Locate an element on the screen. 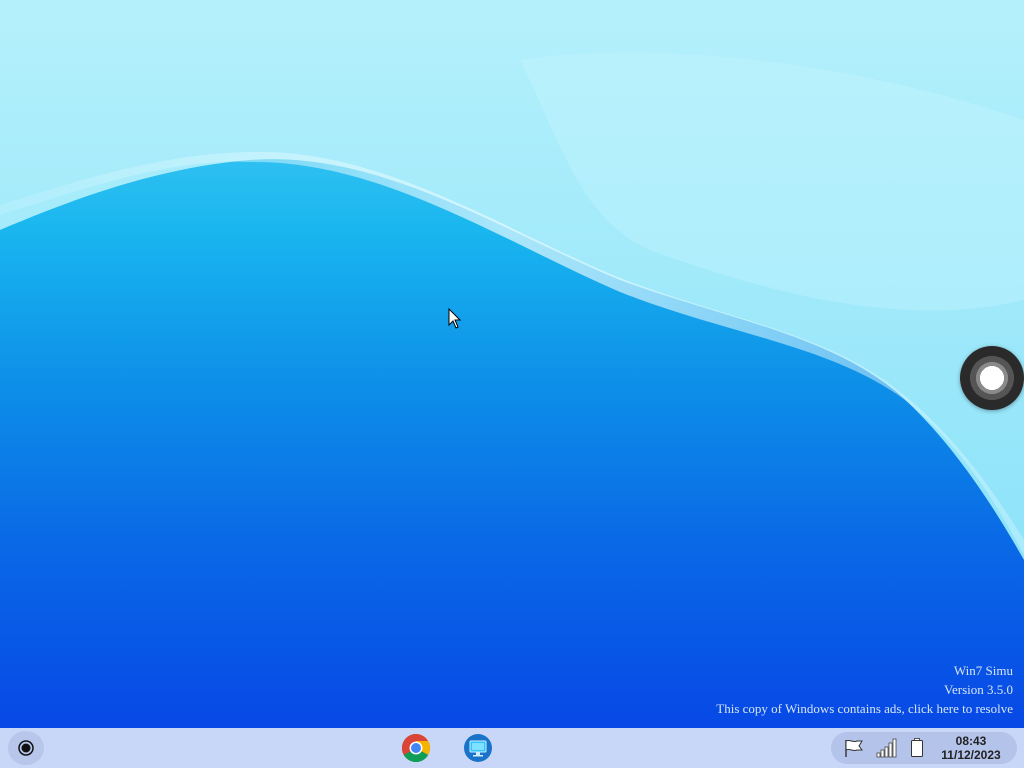 The width and height of the screenshot is (1024, 768). taskbar-app-remote-desktop is located at coordinates (478, 748).